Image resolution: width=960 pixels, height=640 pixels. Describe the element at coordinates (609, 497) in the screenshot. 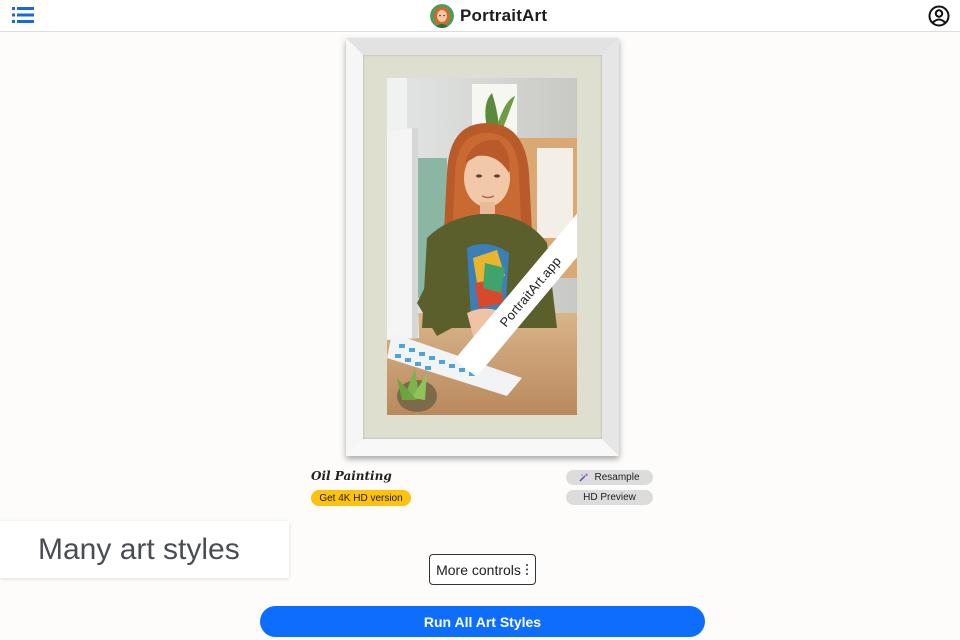

I see `hd-preview-button: HD Preview` at that location.